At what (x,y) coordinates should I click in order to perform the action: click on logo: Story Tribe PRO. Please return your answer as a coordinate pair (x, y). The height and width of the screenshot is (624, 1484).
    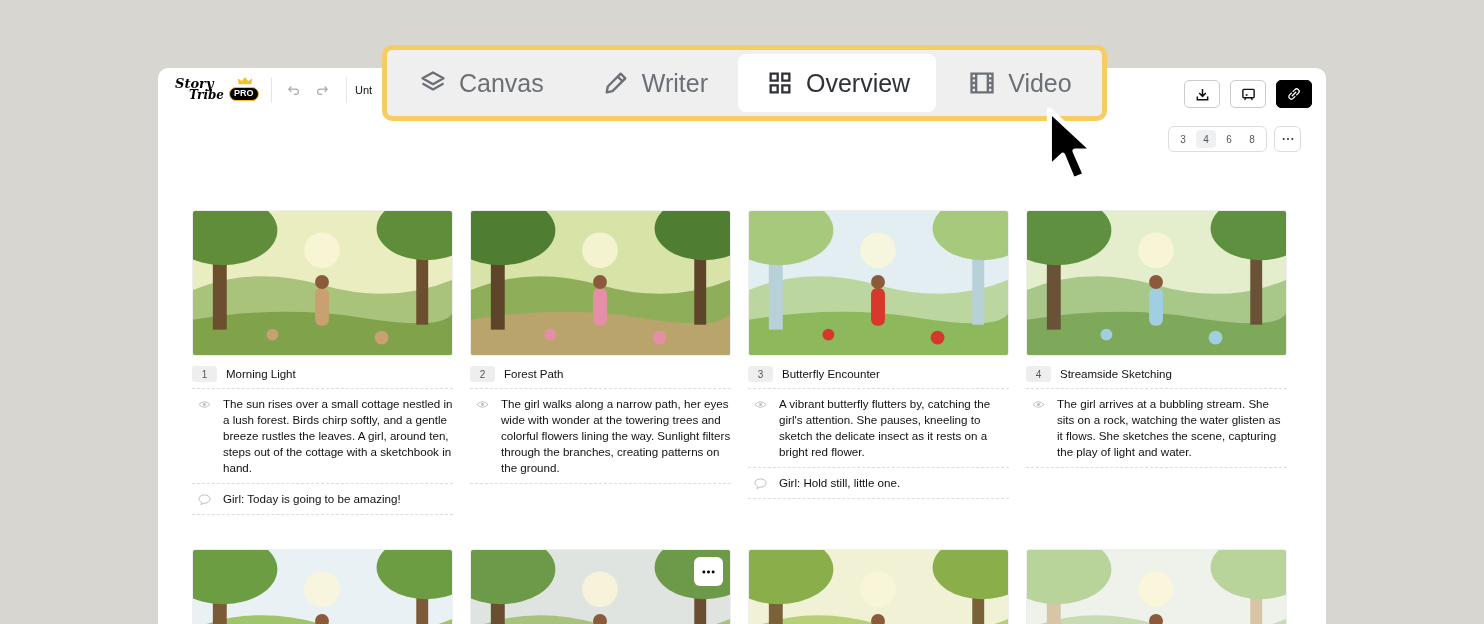
    Looking at the image, I should click on (218, 92).